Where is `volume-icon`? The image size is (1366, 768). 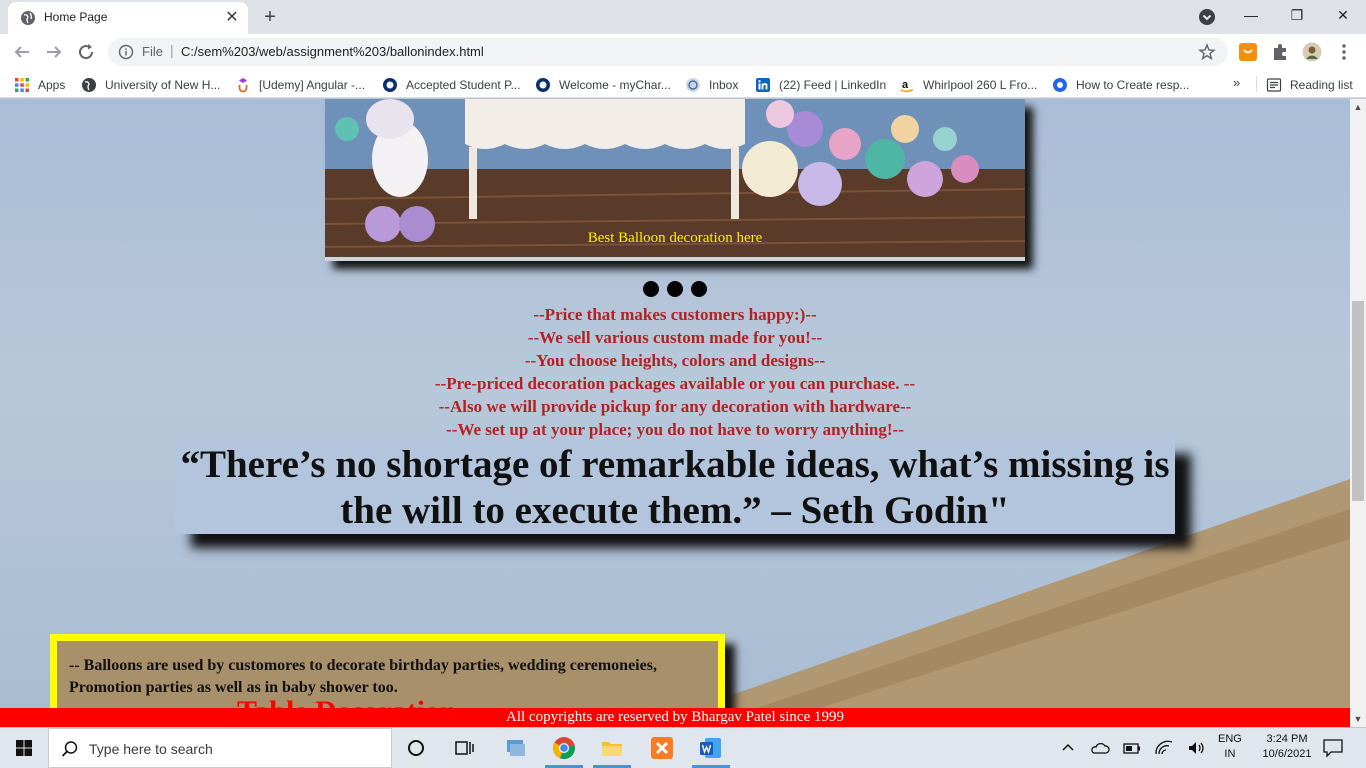
volume-icon is located at coordinates (1196, 748).